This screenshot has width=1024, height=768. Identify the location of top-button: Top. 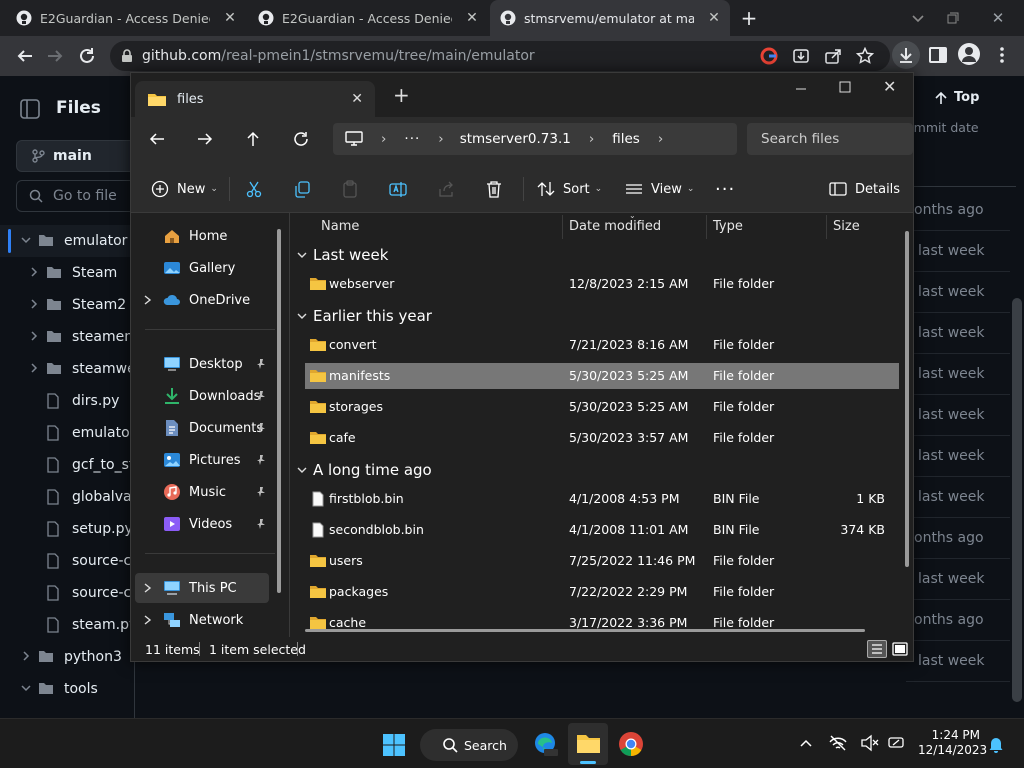
(956, 97).